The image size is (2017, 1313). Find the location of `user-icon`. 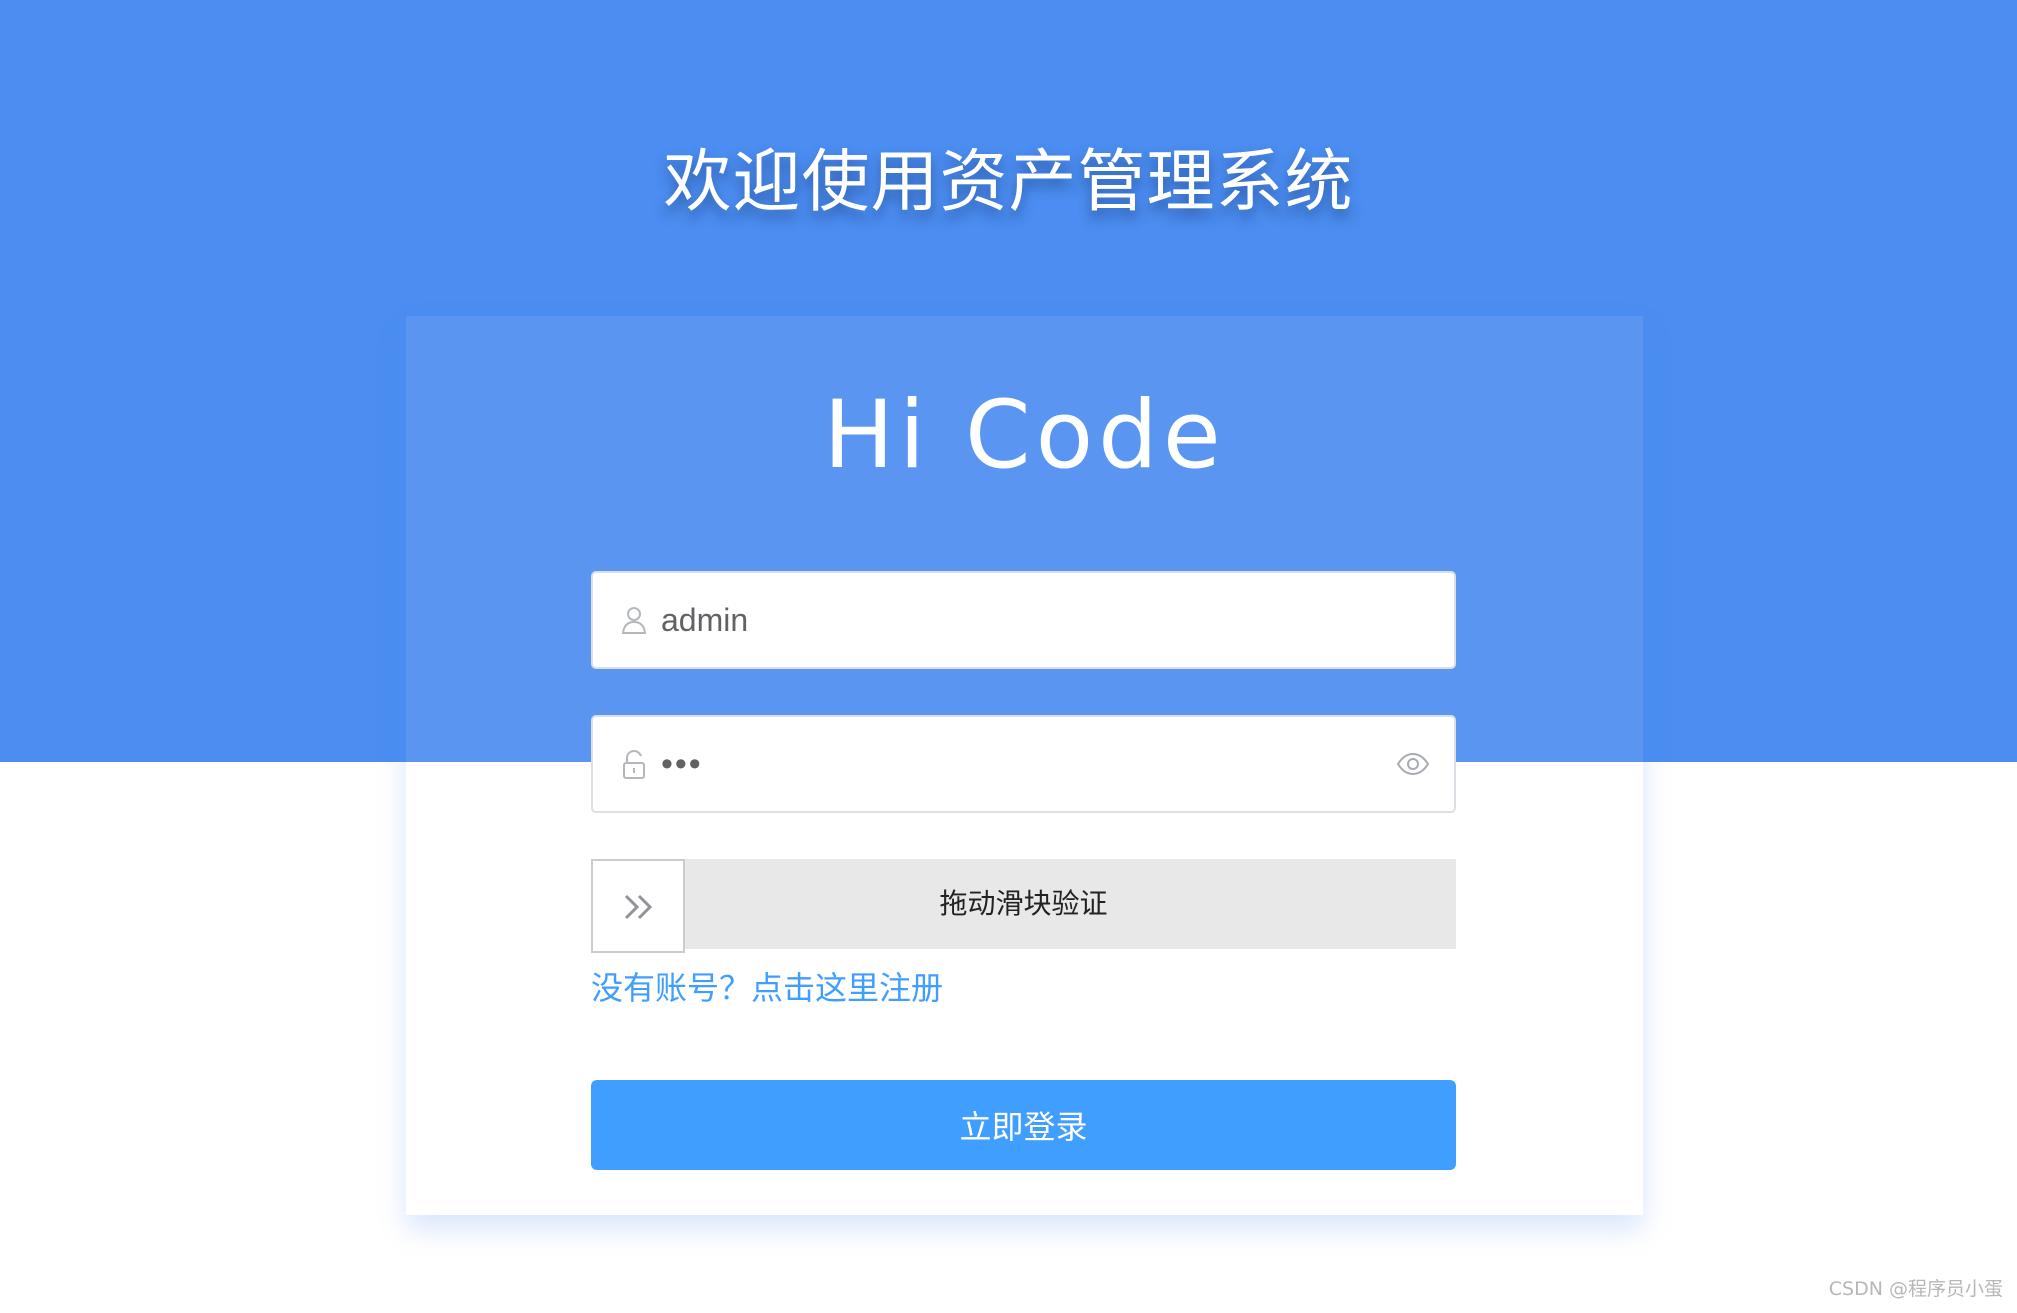

user-icon is located at coordinates (634, 620).